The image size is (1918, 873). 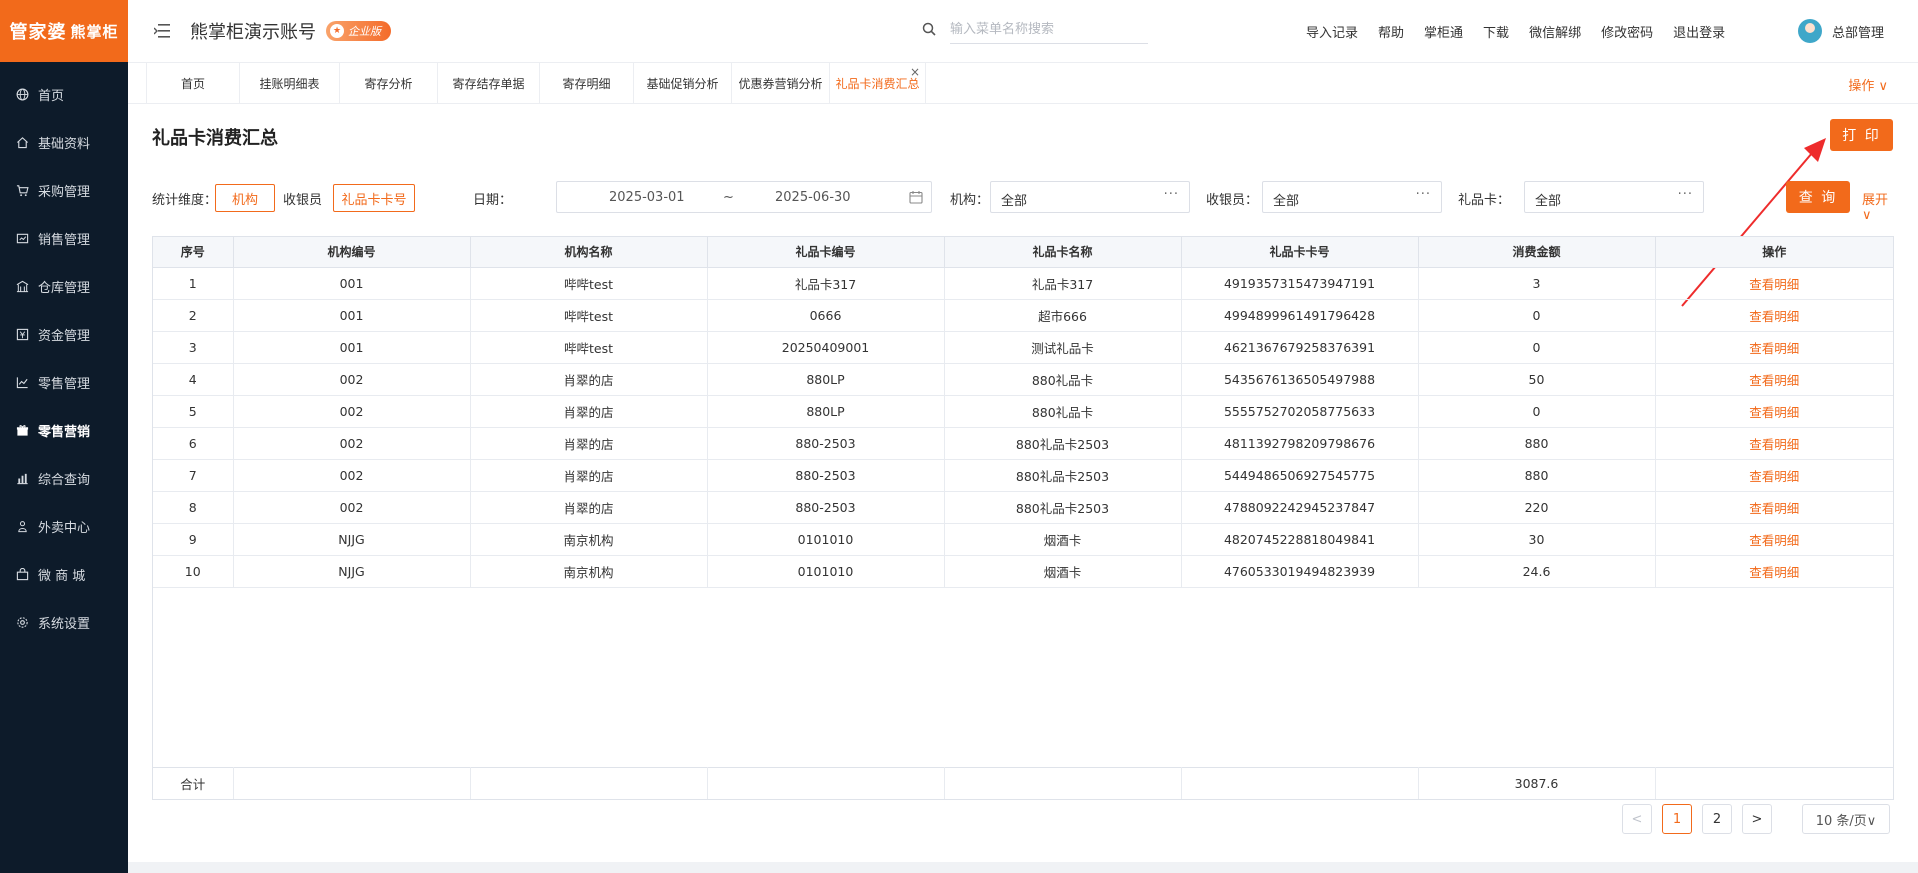 What do you see at coordinates (1846, 819) in the screenshot?
I see `page-size-select: 10 条/页∨` at bounding box center [1846, 819].